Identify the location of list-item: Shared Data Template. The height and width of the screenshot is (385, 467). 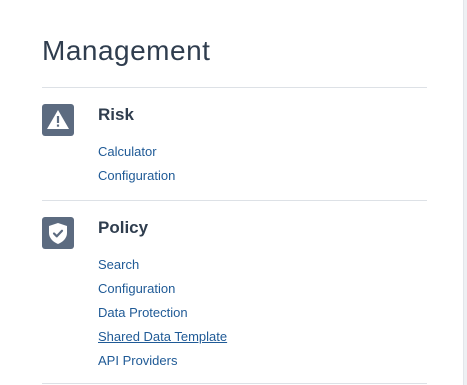
(162, 337).